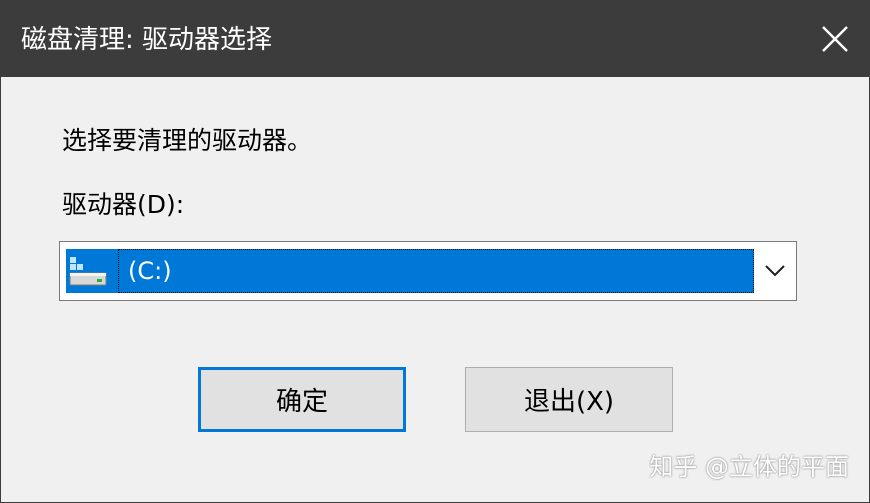 This screenshot has height=503, width=870. What do you see at coordinates (147, 40) in the screenshot?
I see `window-title: 磁盘清理: 驱动器选择` at bounding box center [147, 40].